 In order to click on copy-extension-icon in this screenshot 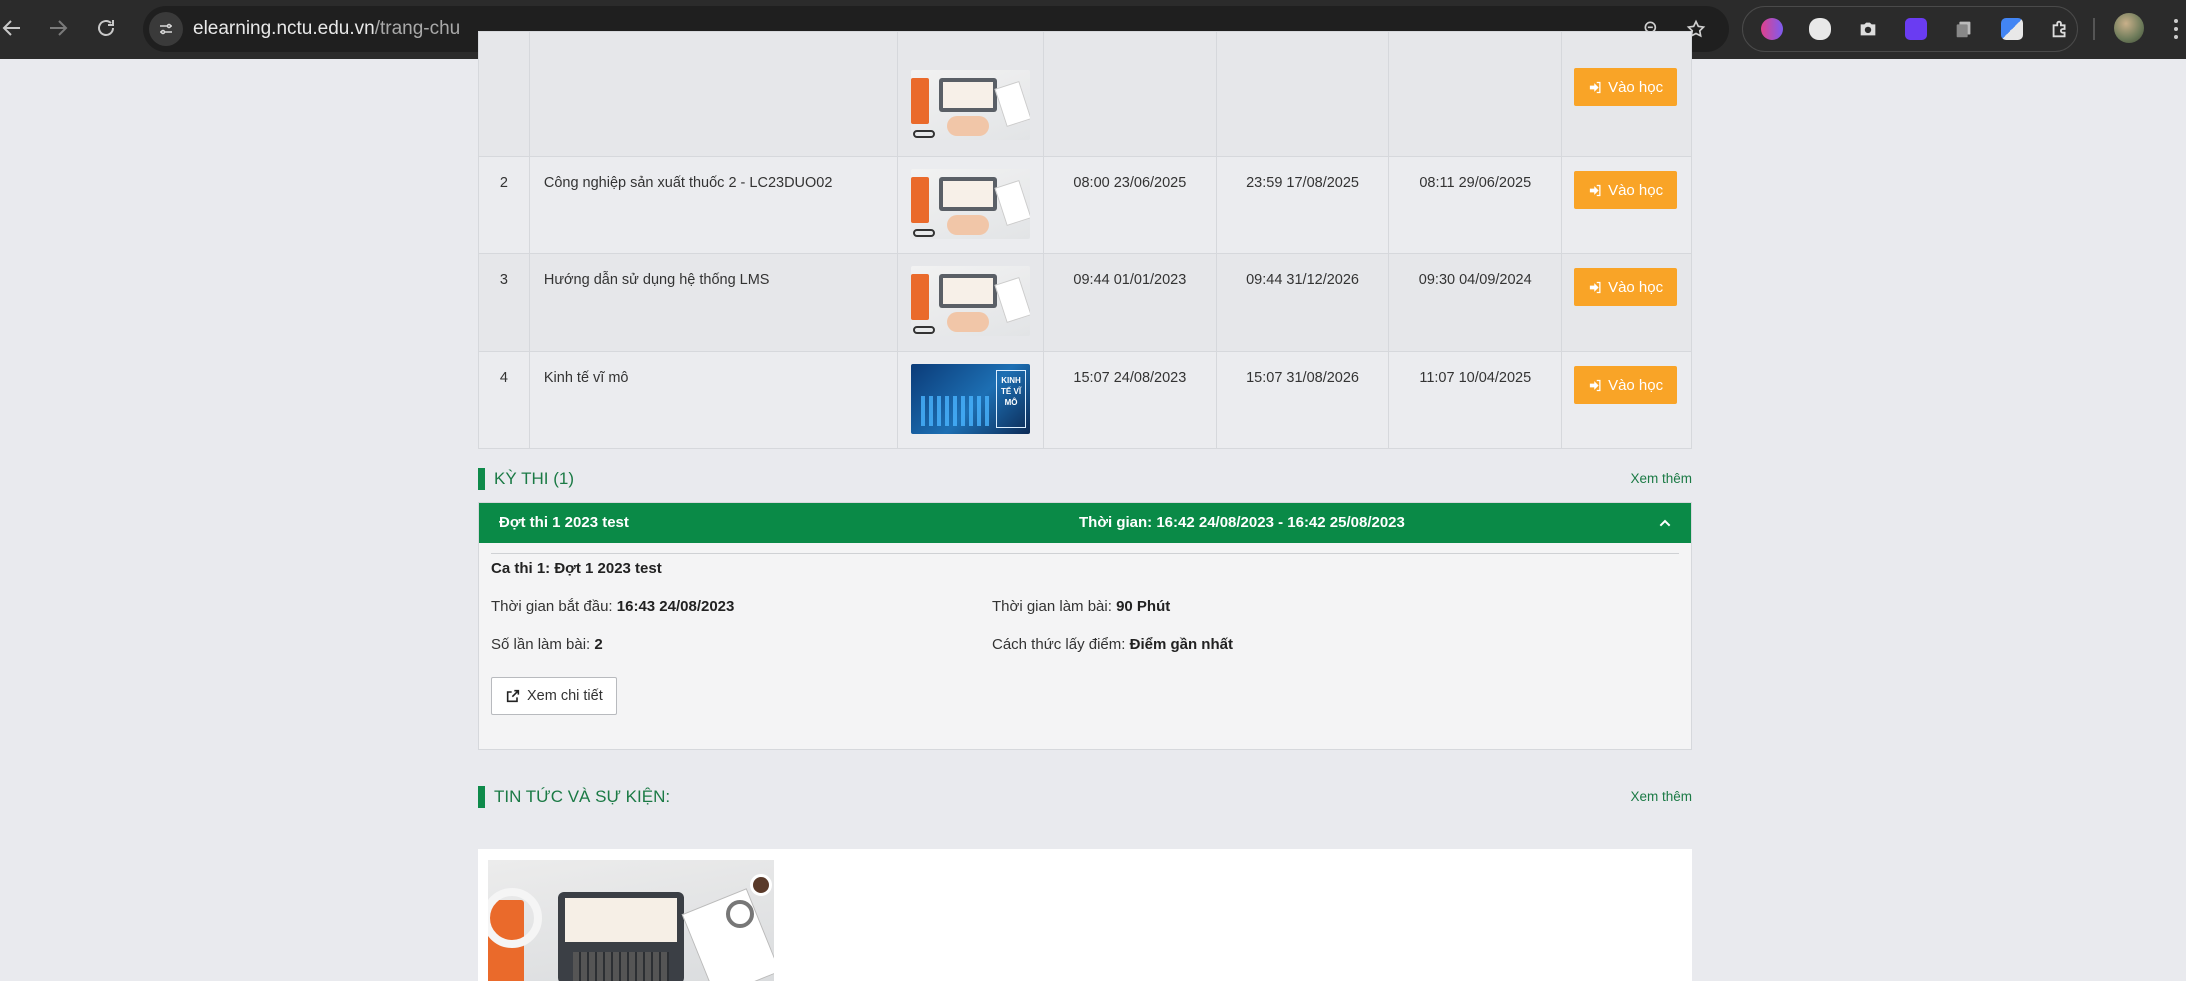, I will do `click(1964, 29)`.